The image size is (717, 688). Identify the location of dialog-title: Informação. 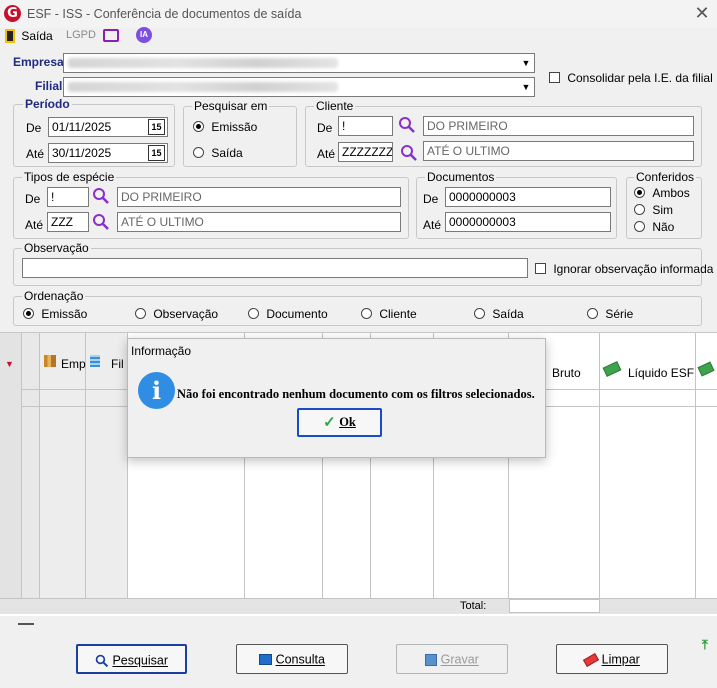
(161, 351).